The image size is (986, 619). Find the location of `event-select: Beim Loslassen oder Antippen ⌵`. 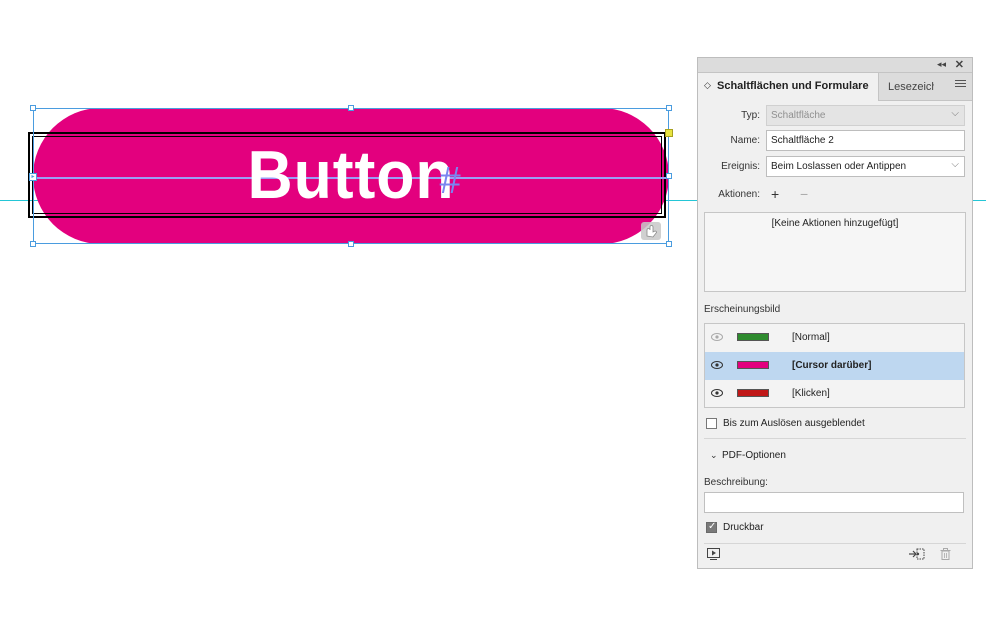

event-select: Beim Loslassen oder Antippen ⌵ is located at coordinates (865, 166).